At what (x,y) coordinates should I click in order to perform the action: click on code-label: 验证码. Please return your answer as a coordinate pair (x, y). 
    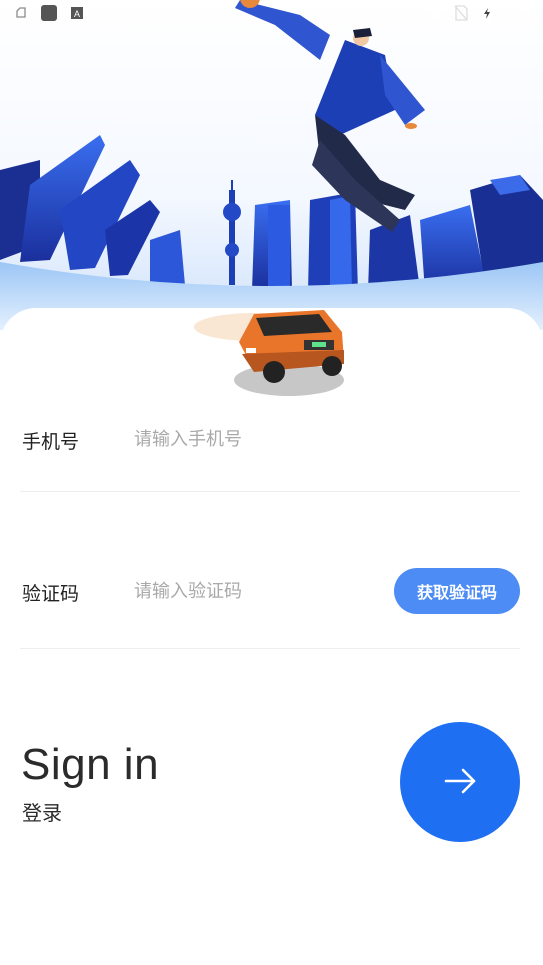
    Looking at the image, I should click on (51, 594).